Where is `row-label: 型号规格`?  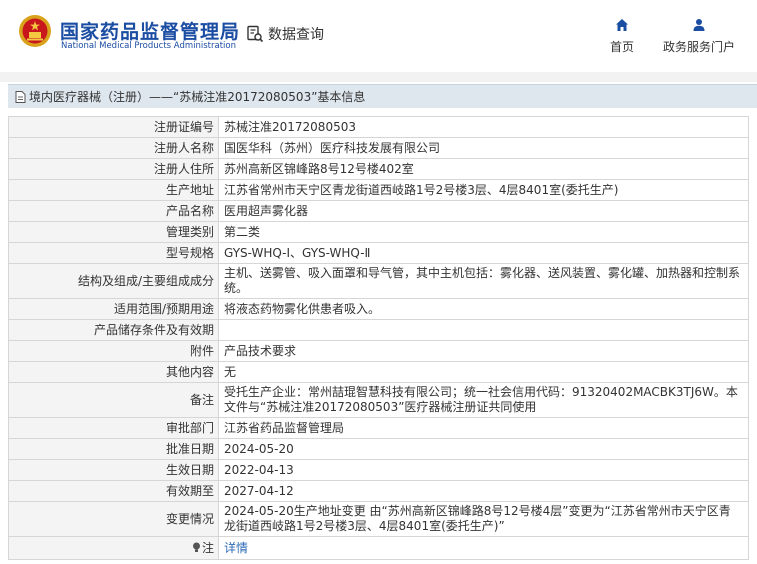
row-label: 型号规格 is located at coordinates (113, 253).